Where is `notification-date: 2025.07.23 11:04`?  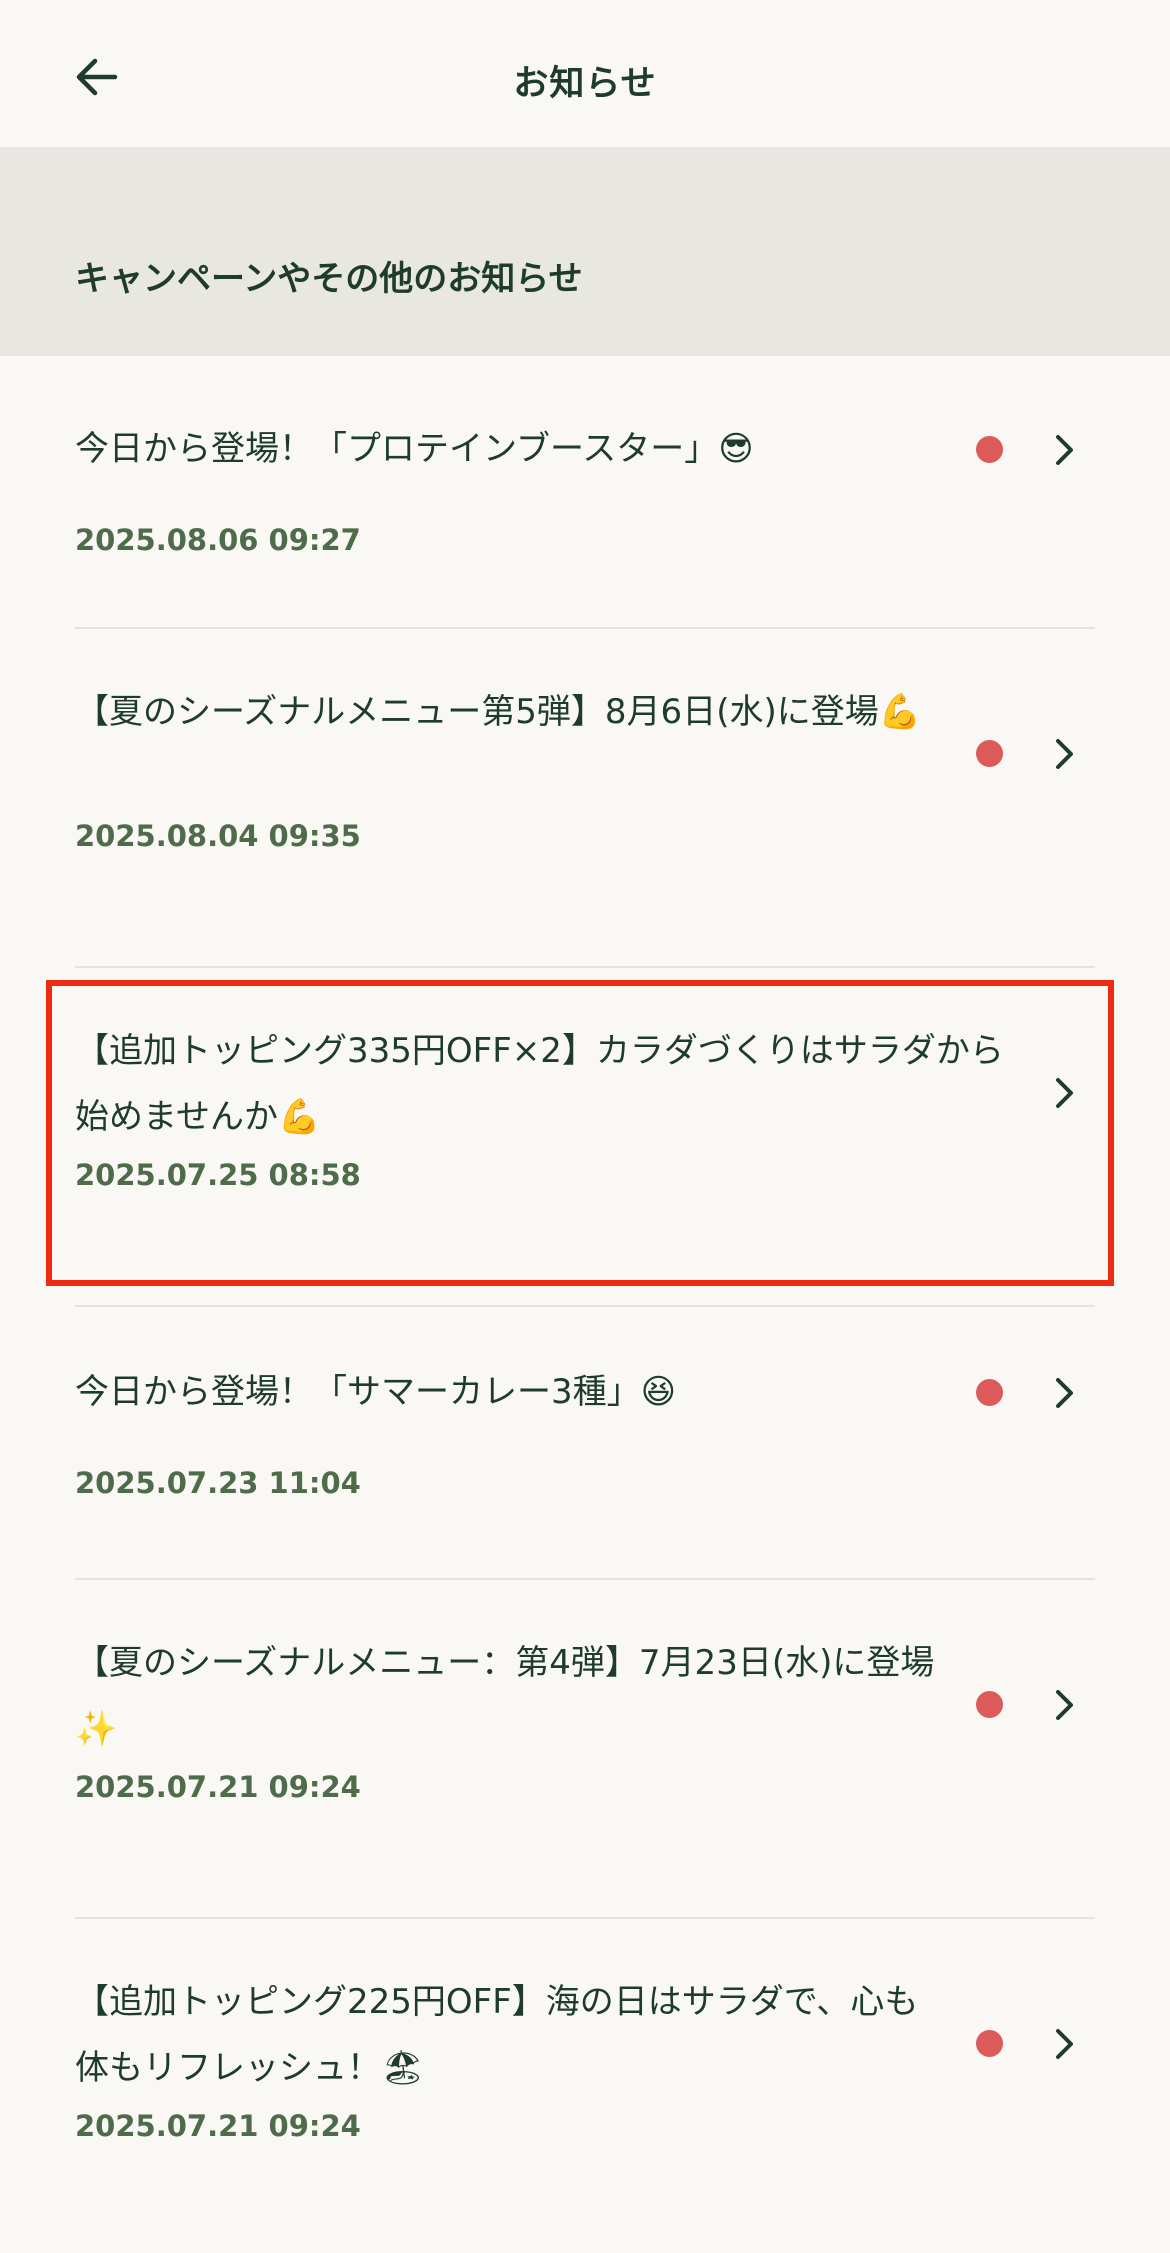 notification-date: 2025.07.23 11:04 is located at coordinates (218, 1483).